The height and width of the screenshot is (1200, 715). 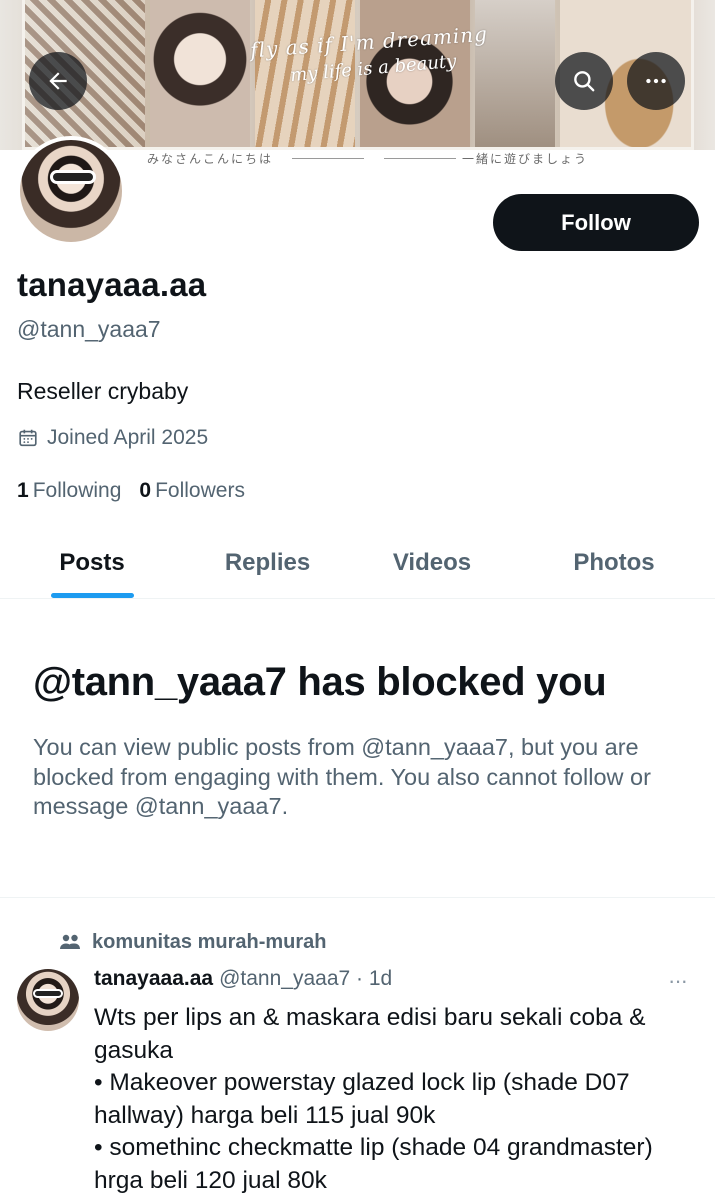 What do you see at coordinates (357, 563) in the screenshot?
I see `profile-tabs: Posts Replies Videos Photos` at bounding box center [357, 563].